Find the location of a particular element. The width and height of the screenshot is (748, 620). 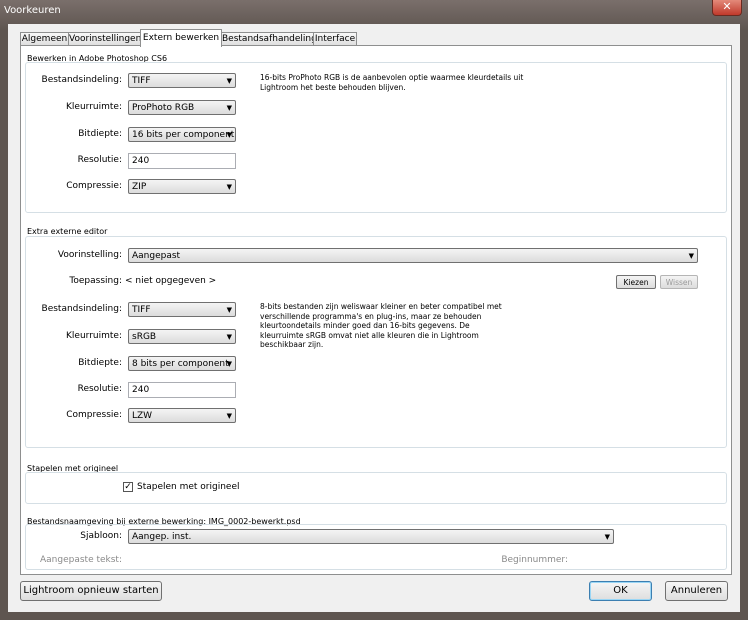

ee-preset-label: Voorinstelling: is located at coordinates (89, 255).